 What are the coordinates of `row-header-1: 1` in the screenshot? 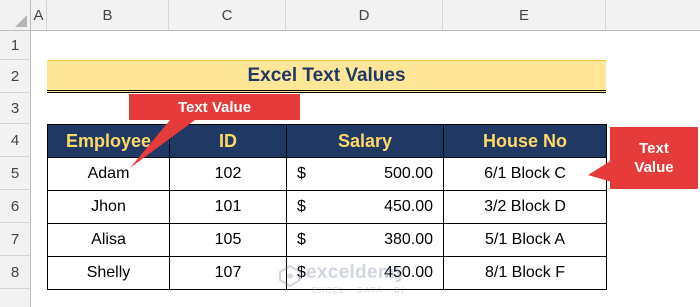 It's located at (15, 45).